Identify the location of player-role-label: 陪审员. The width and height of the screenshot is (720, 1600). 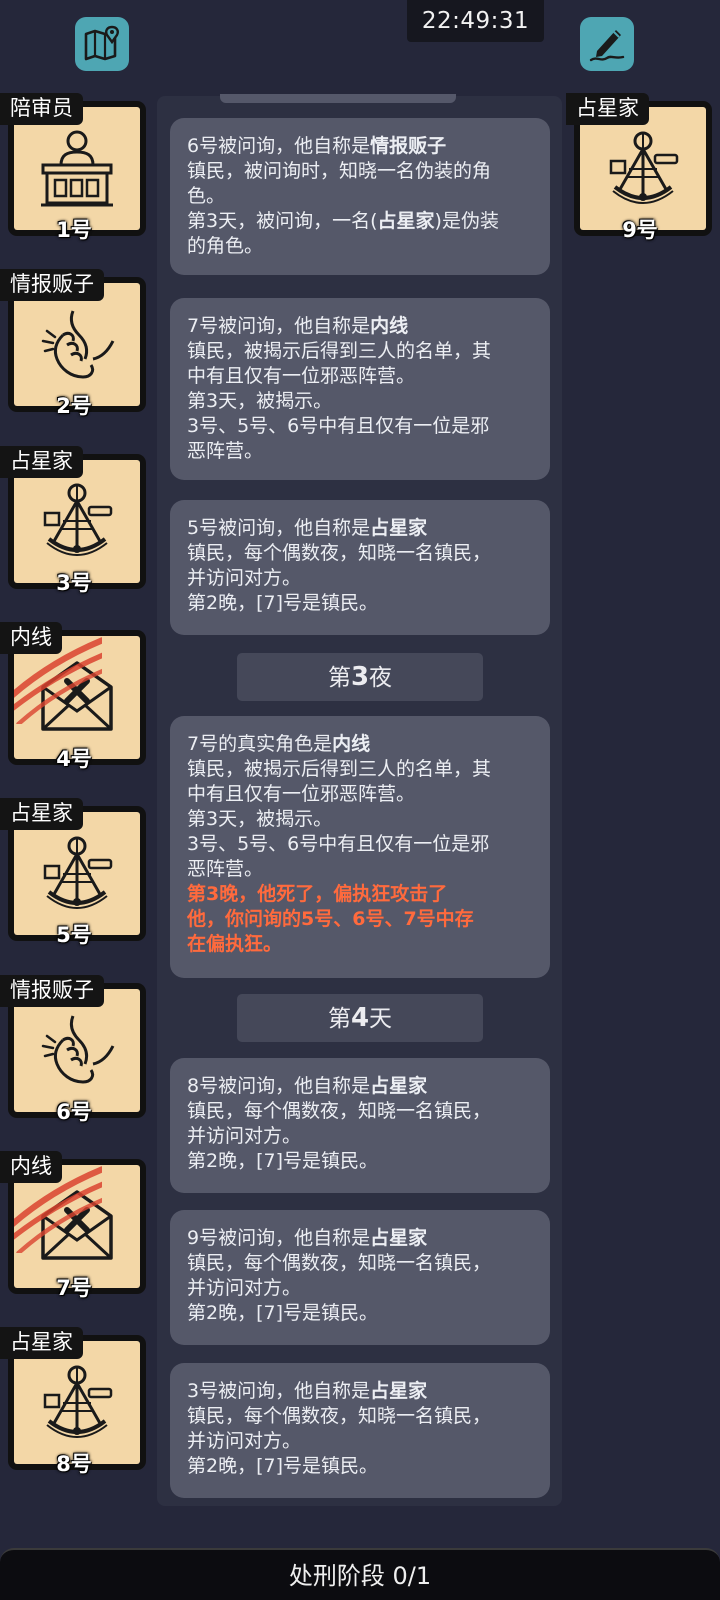
(41, 109).